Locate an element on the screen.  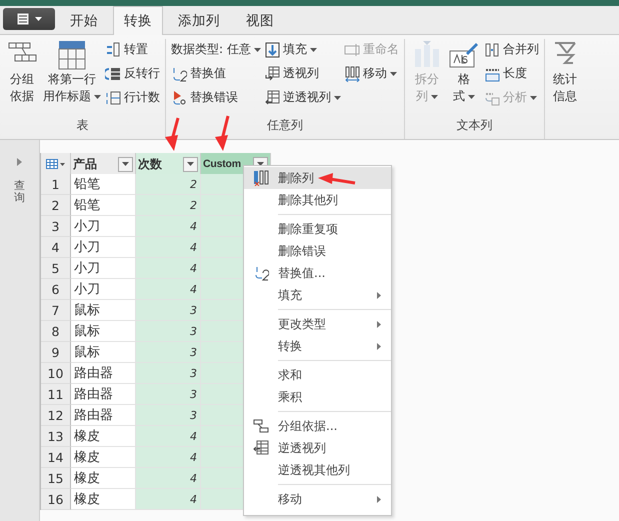
column-header: 次数 is located at coordinates (168, 164).